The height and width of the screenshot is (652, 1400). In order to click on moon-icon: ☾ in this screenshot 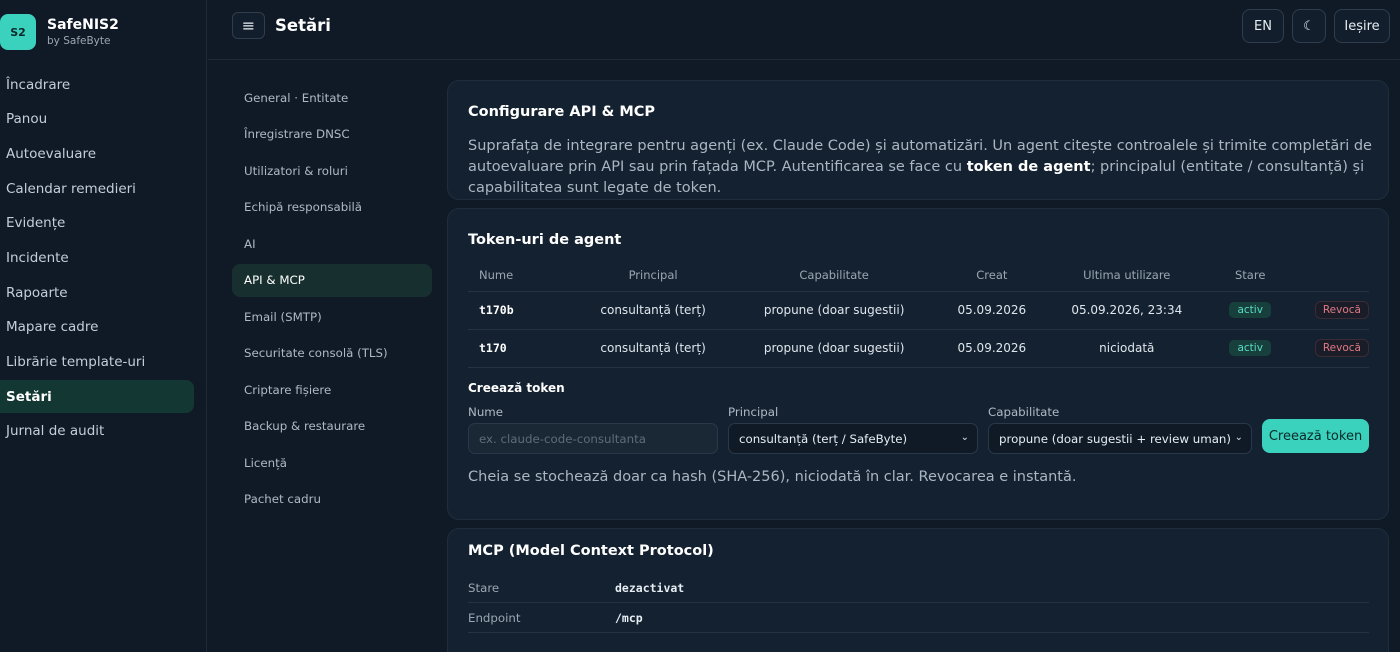, I will do `click(1309, 26)`.